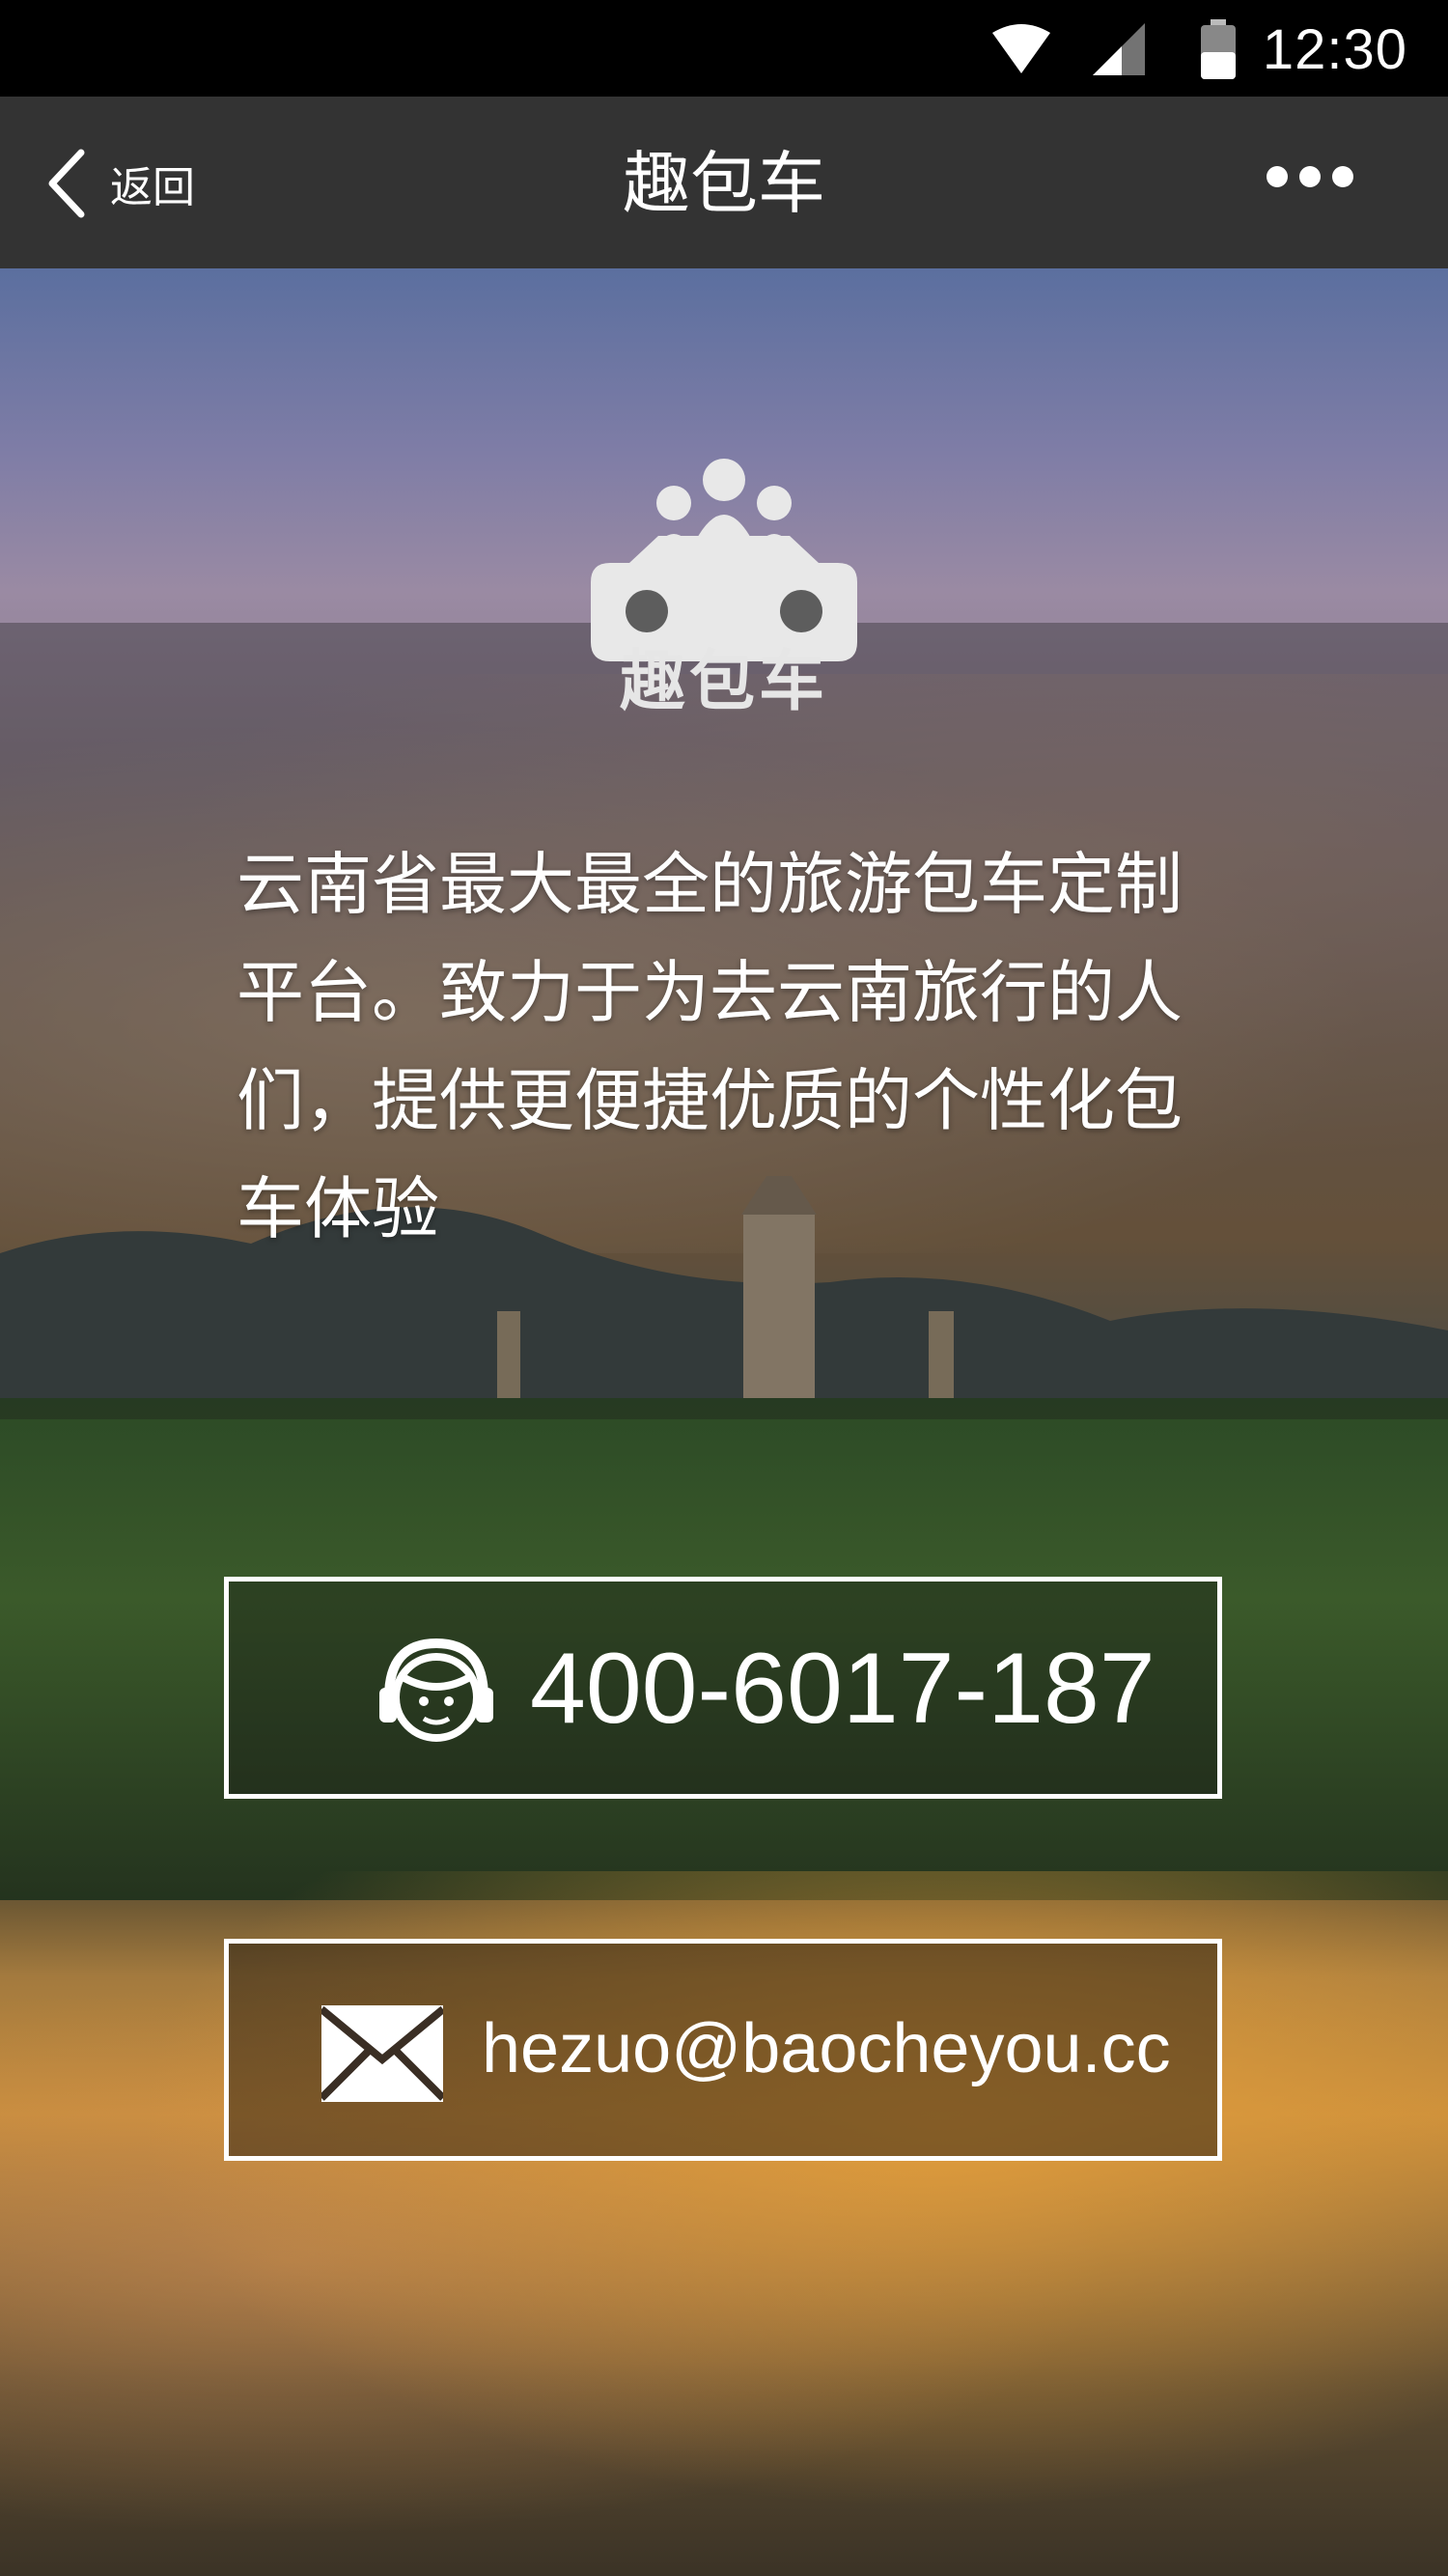 The image size is (1448, 2576). Describe the element at coordinates (724, 49) in the screenshot. I see `status-bar: 12:30` at that location.